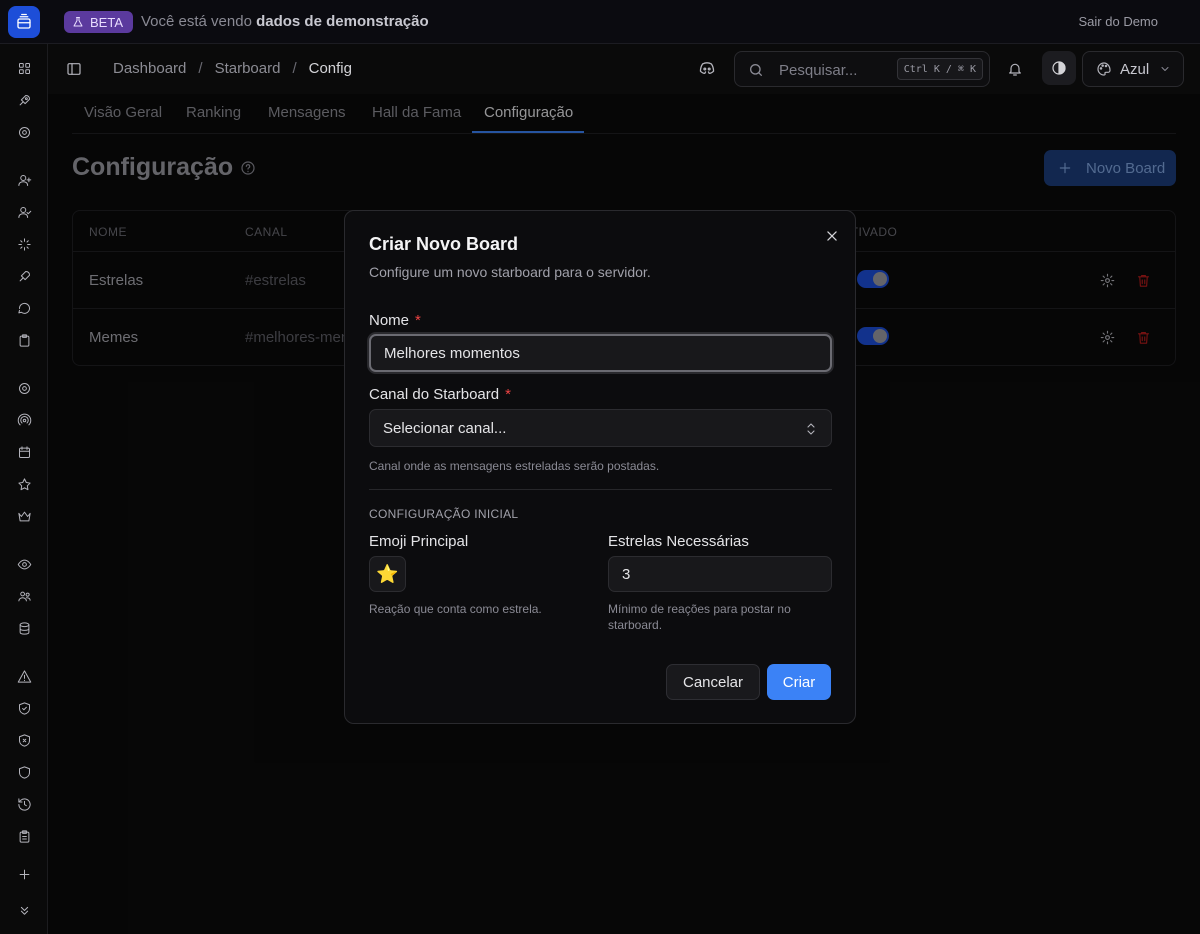 Image resolution: width=1200 pixels, height=934 pixels. Describe the element at coordinates (24, 836) in the screenshot. I see `clipboard-list-icon` at that location.